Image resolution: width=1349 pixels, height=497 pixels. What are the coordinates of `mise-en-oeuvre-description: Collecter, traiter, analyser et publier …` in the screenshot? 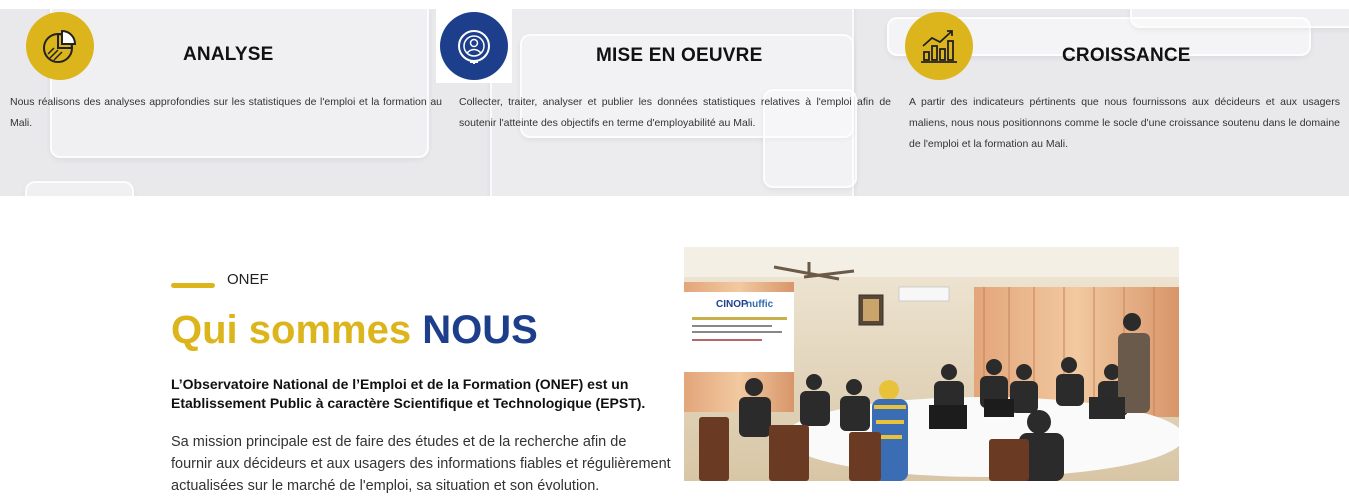 It's located at (675, 112).